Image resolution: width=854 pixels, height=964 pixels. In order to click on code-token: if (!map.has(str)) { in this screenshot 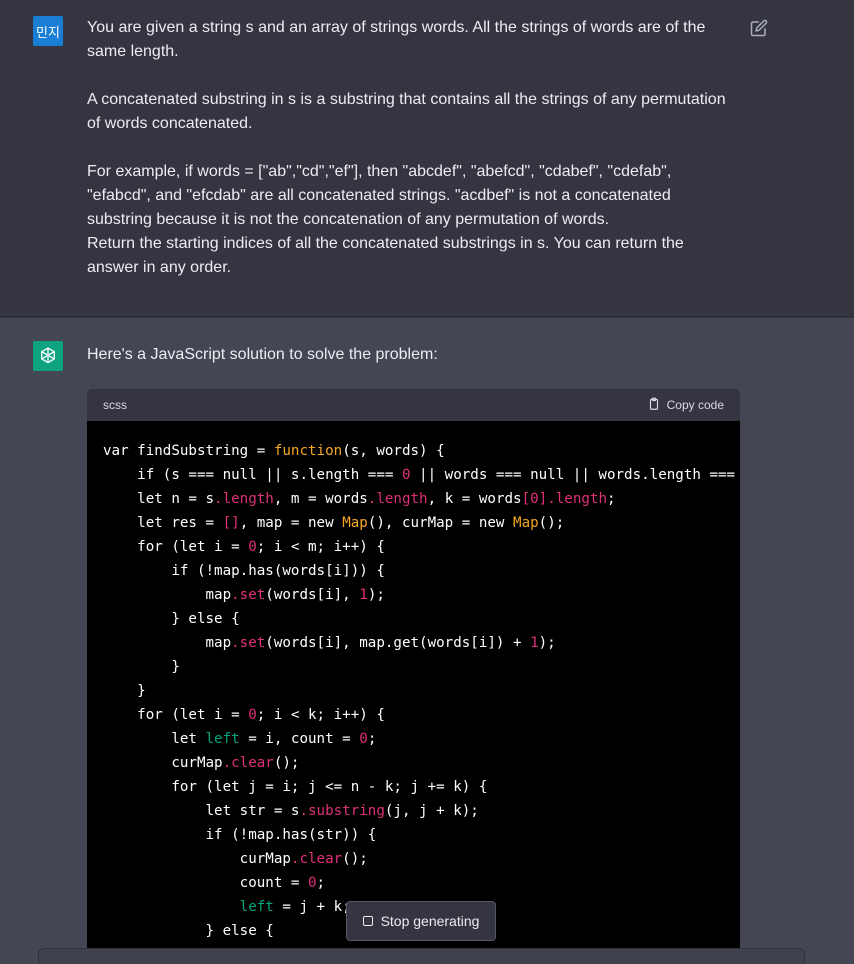, I will do `click(240, 835)`.